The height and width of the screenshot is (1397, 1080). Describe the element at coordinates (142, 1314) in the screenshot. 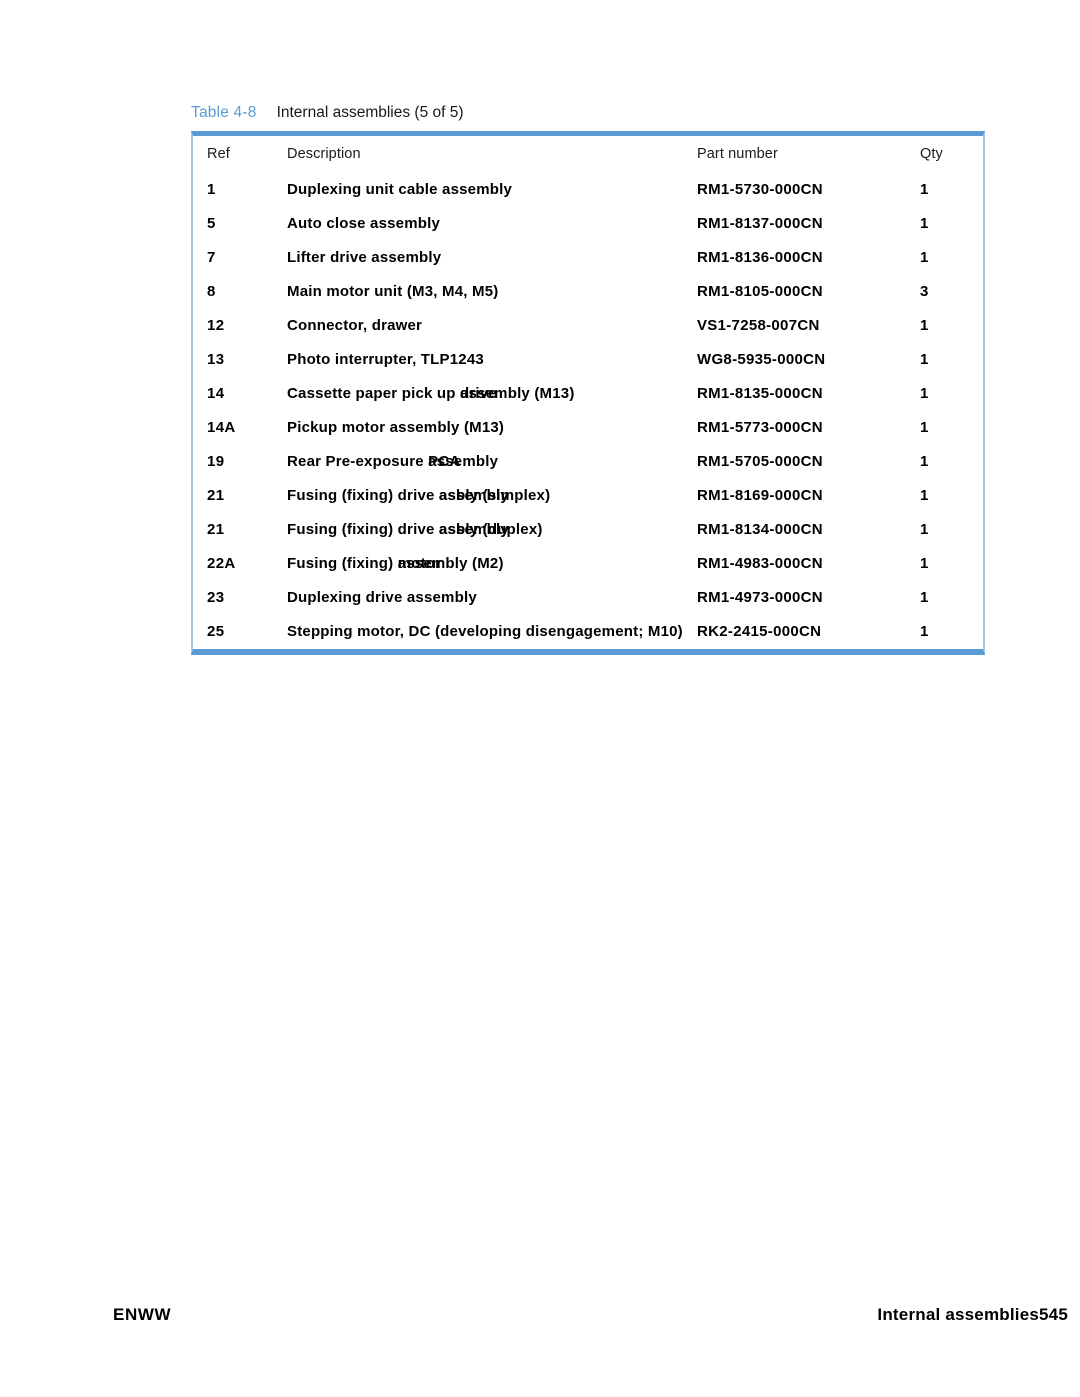

I see `footer-enww-label: ENWW` at that location.